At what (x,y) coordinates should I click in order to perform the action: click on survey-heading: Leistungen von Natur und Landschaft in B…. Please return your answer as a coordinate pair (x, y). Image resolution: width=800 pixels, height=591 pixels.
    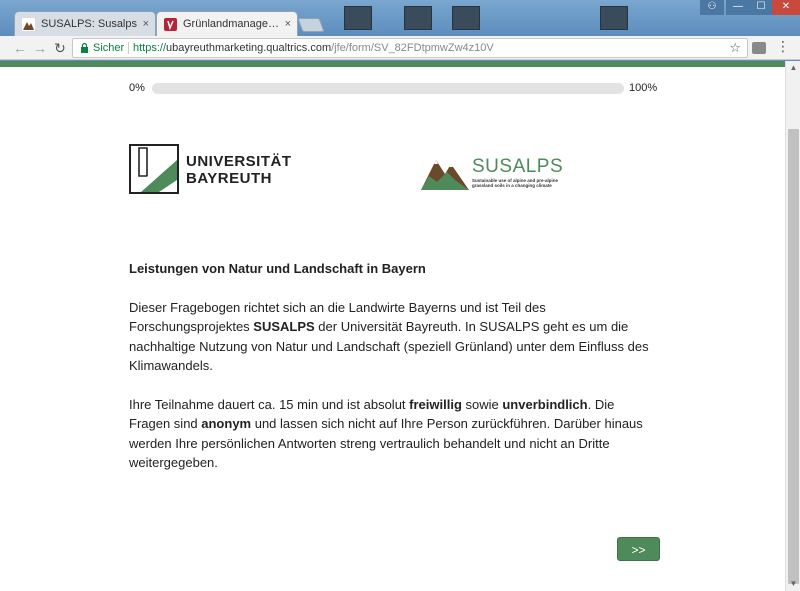
    Looking at the image, I should click on (277, 268).